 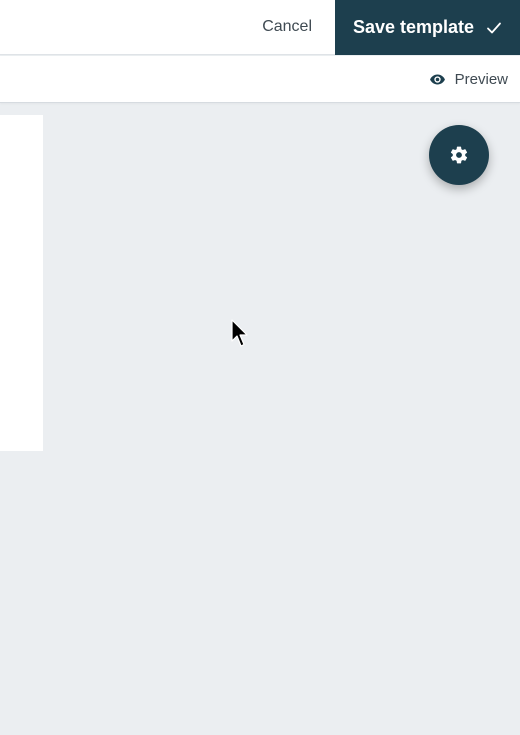 I want to click on cancel-button: Cancel, so click(x=287, y=27).